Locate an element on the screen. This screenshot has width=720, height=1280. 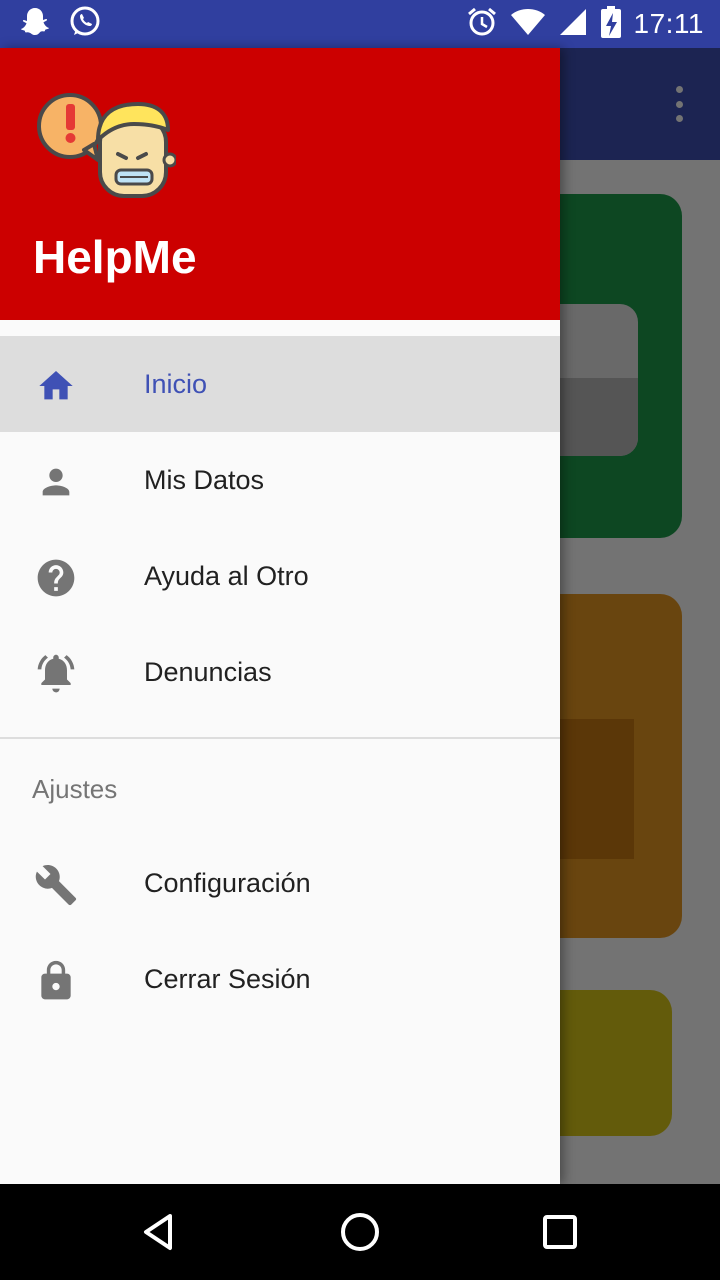
menu-item-label: Mis Datos is located at coordinates (204, 479).